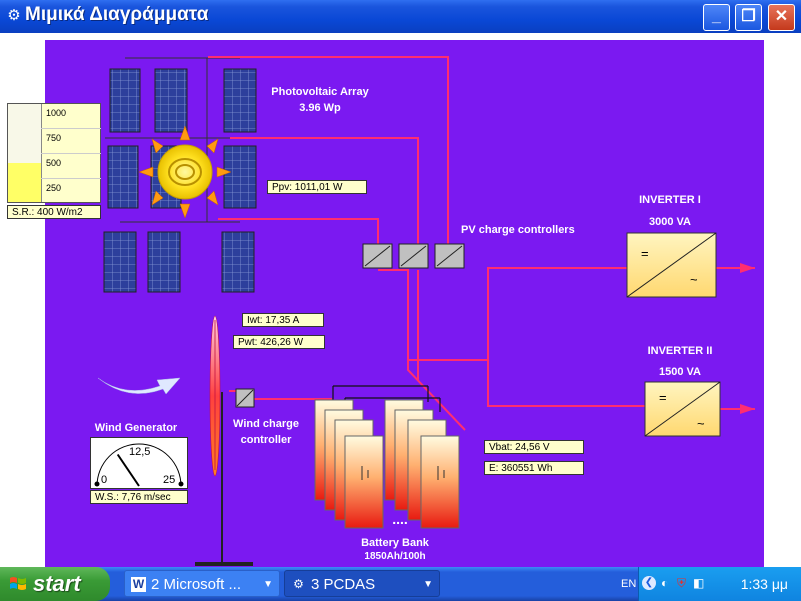  What do you see at coordinates (649, 583) in the screenshot?
I see `tray-expand-icon: ❮` at bounding box center [649, 583].